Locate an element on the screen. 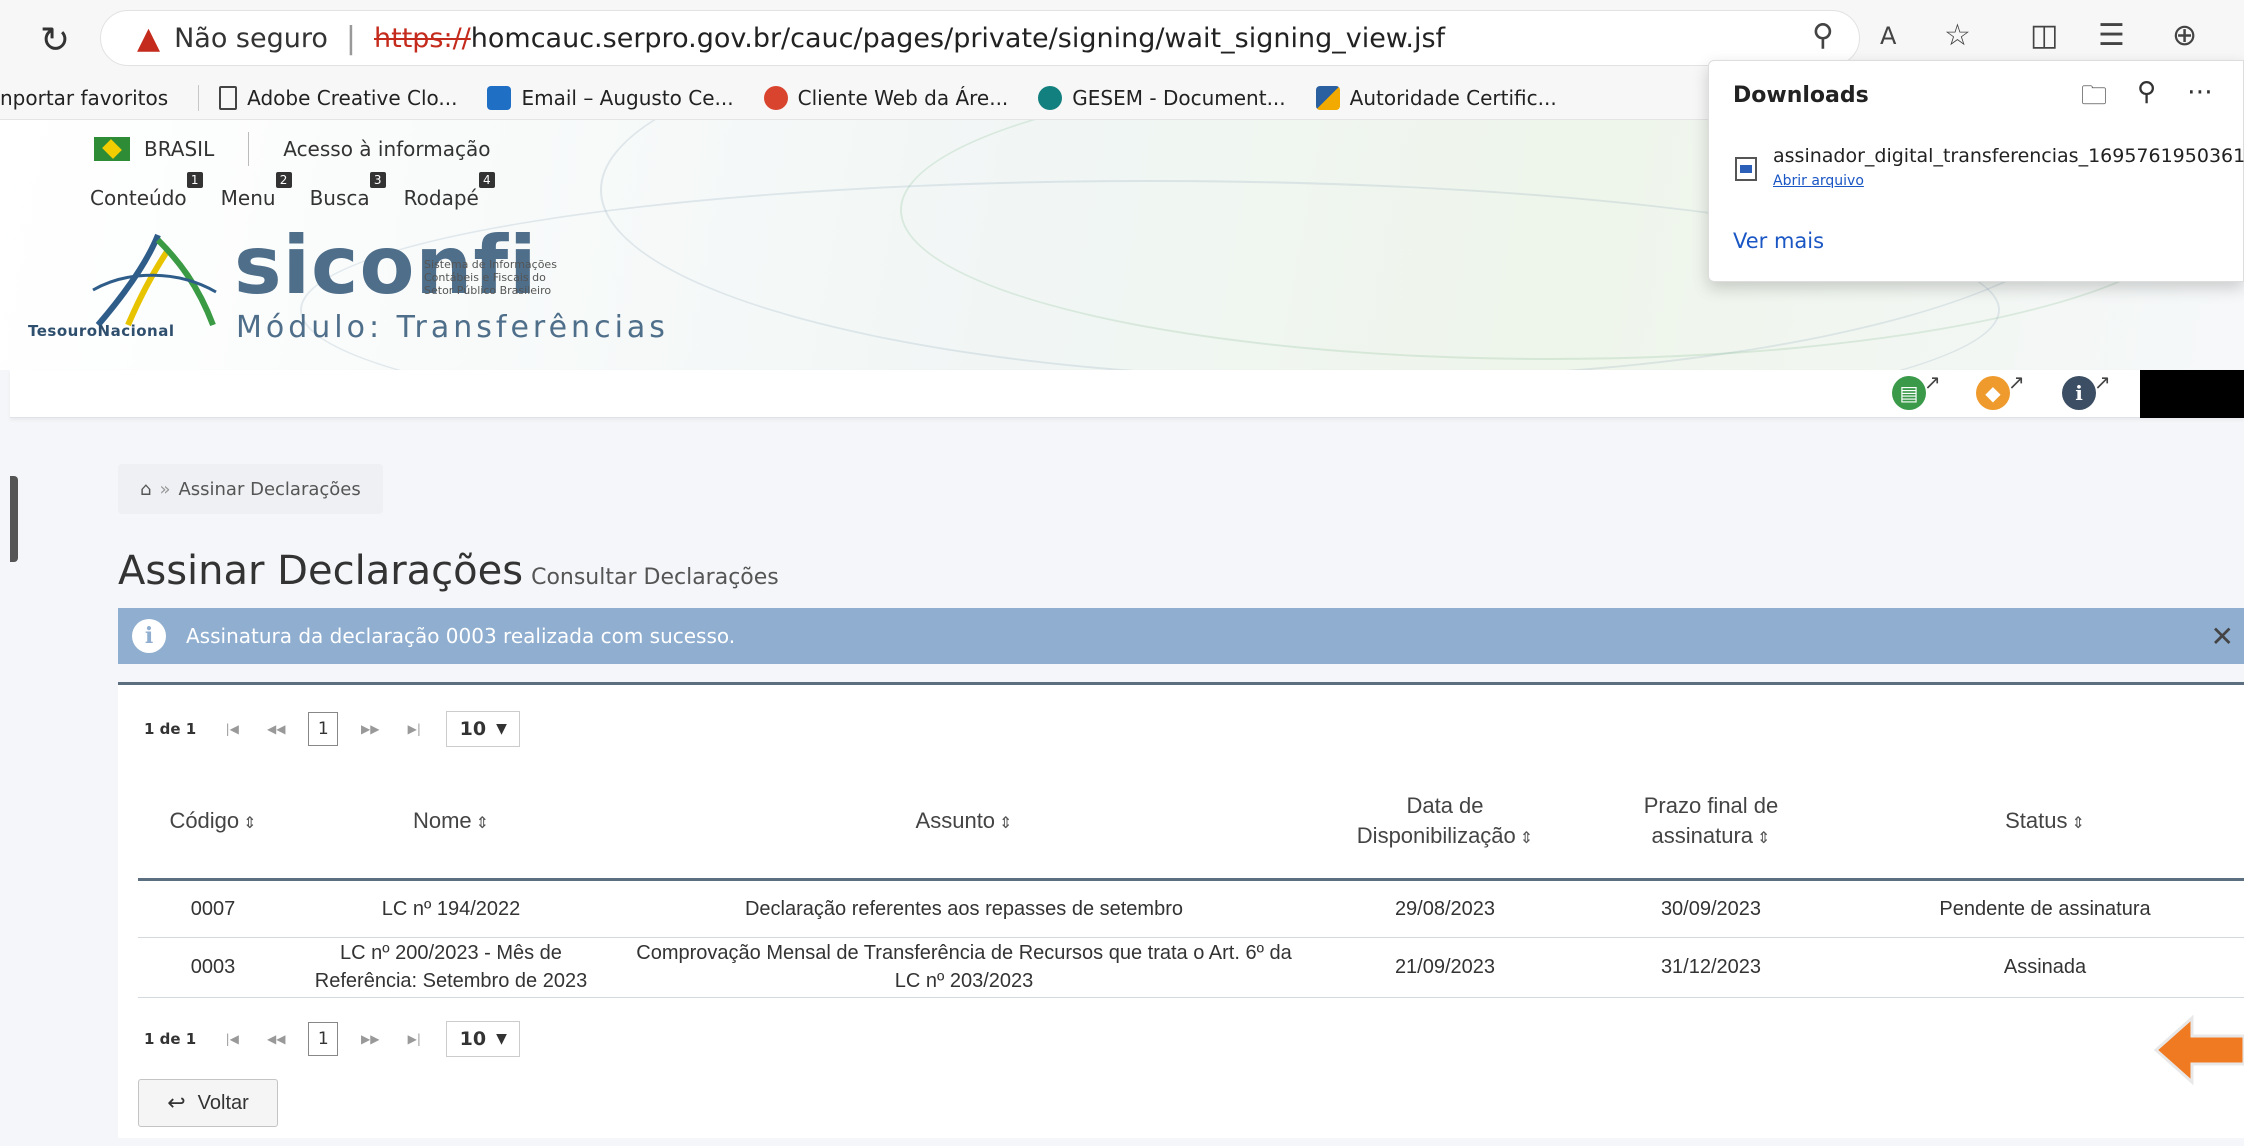 This screenshot has height=1146, width=2244. gov-separator is located at coordinates (249, 149).